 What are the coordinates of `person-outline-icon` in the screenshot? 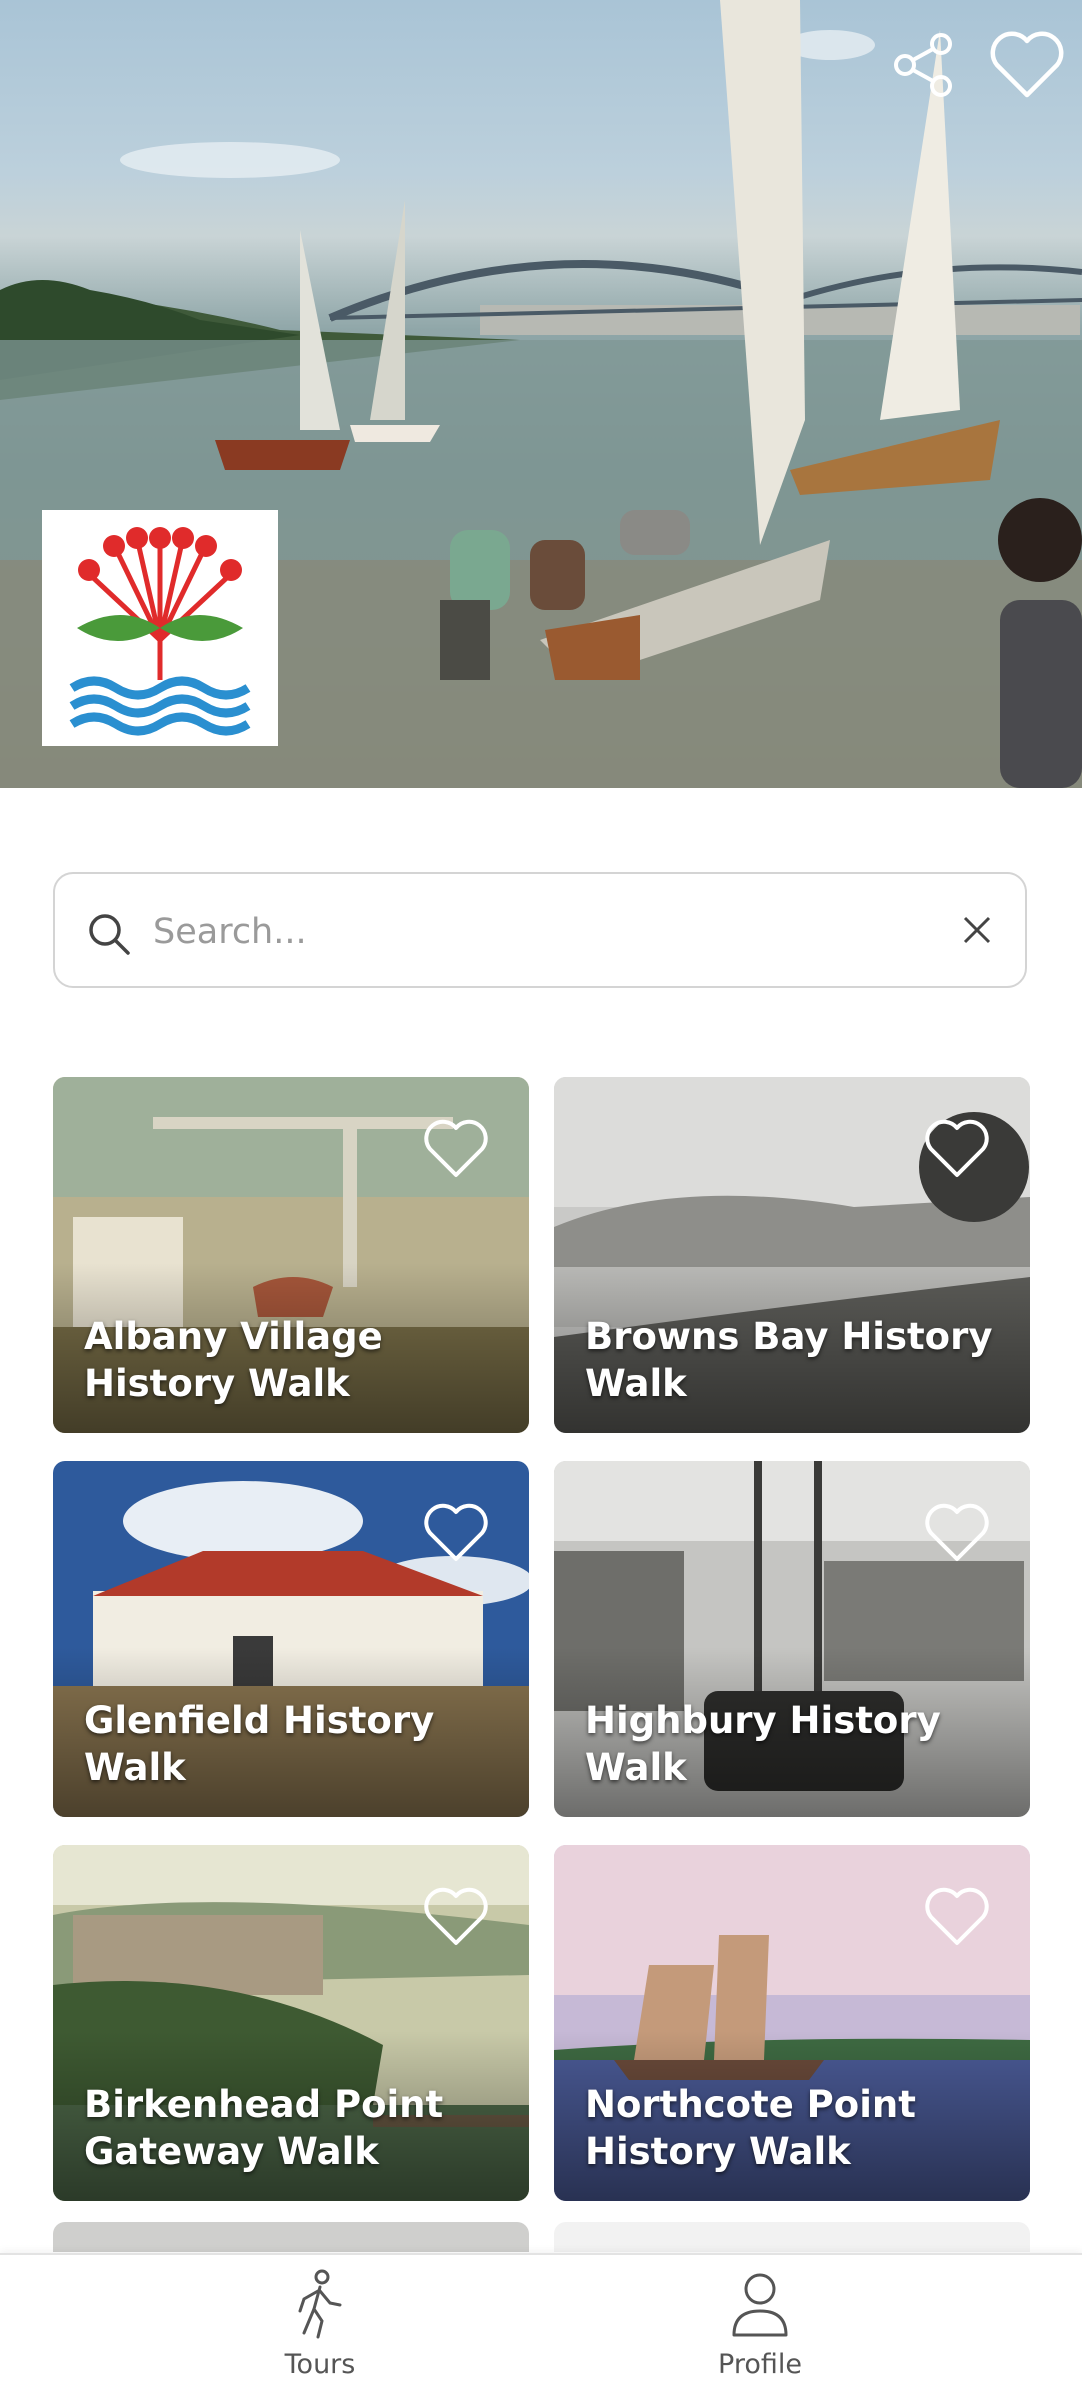 It's located at (760, 2305).